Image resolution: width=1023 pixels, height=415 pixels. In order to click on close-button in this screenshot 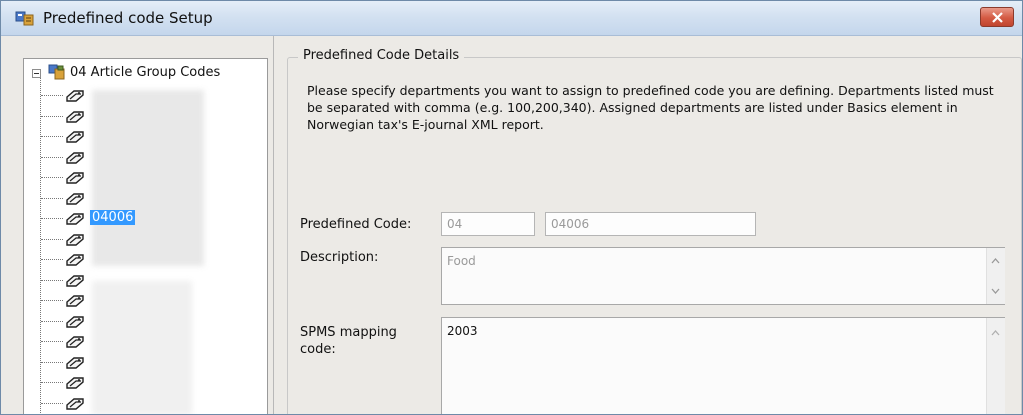, I will do `click(997, 17)`.